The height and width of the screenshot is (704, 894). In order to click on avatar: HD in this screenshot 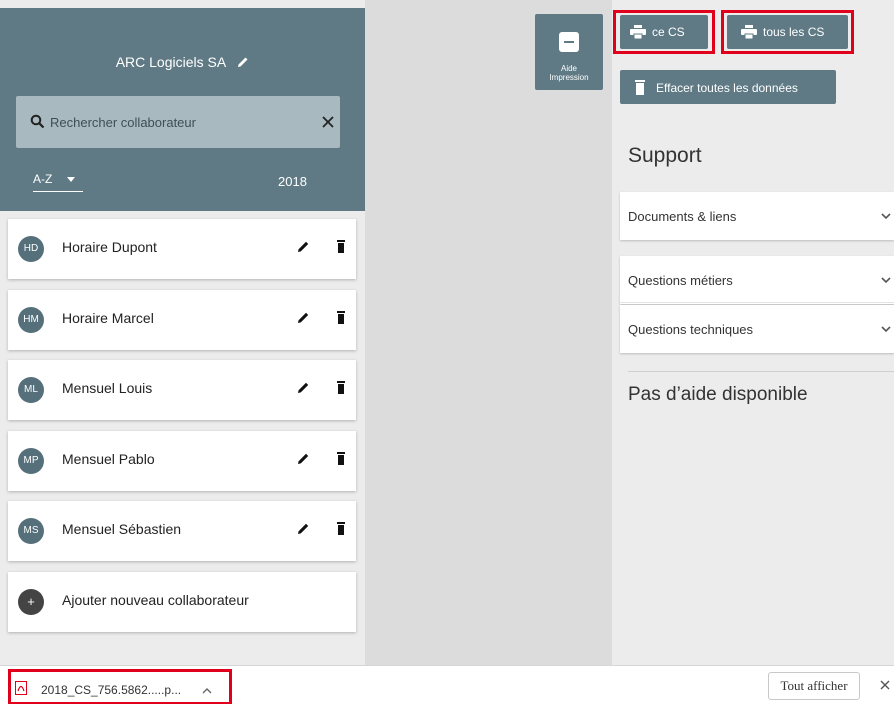, I will do `click(31, 249)`.